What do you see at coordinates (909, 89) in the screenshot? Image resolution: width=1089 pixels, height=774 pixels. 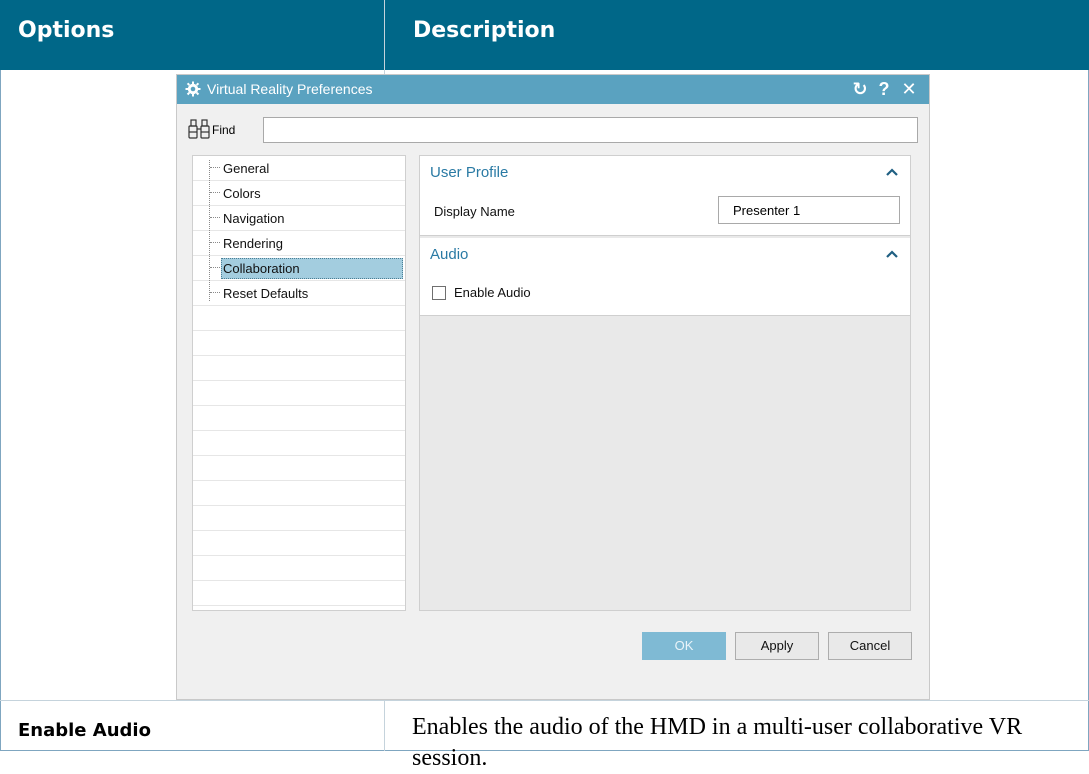 I see `close-icon: ✕` at bounding box center [909, 89].